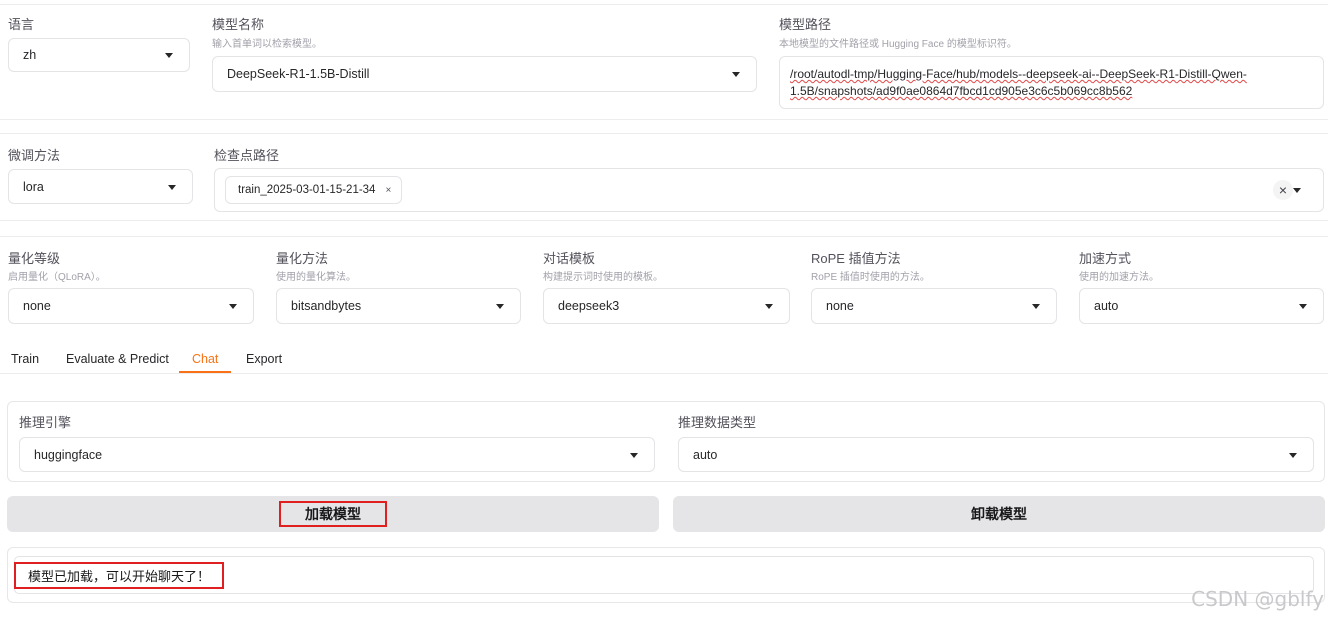  What do you see at coordinates (1201, 306) in the screenshot?
I see `booster-select: auto` at bounding box center [1201, 306].